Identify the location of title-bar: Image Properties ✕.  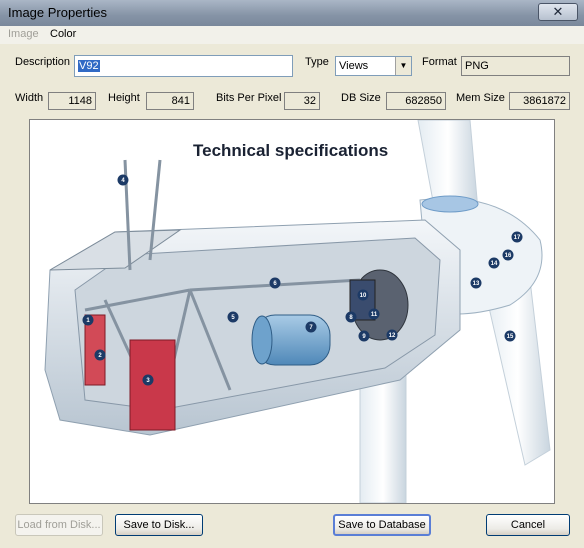
(292, 13).